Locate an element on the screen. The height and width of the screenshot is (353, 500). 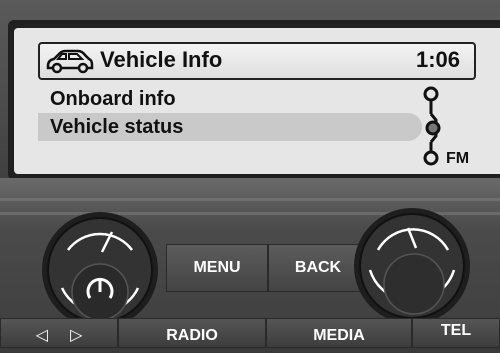
menu-item-onboard-info: Onboard info is located at coordinates (228, 99).